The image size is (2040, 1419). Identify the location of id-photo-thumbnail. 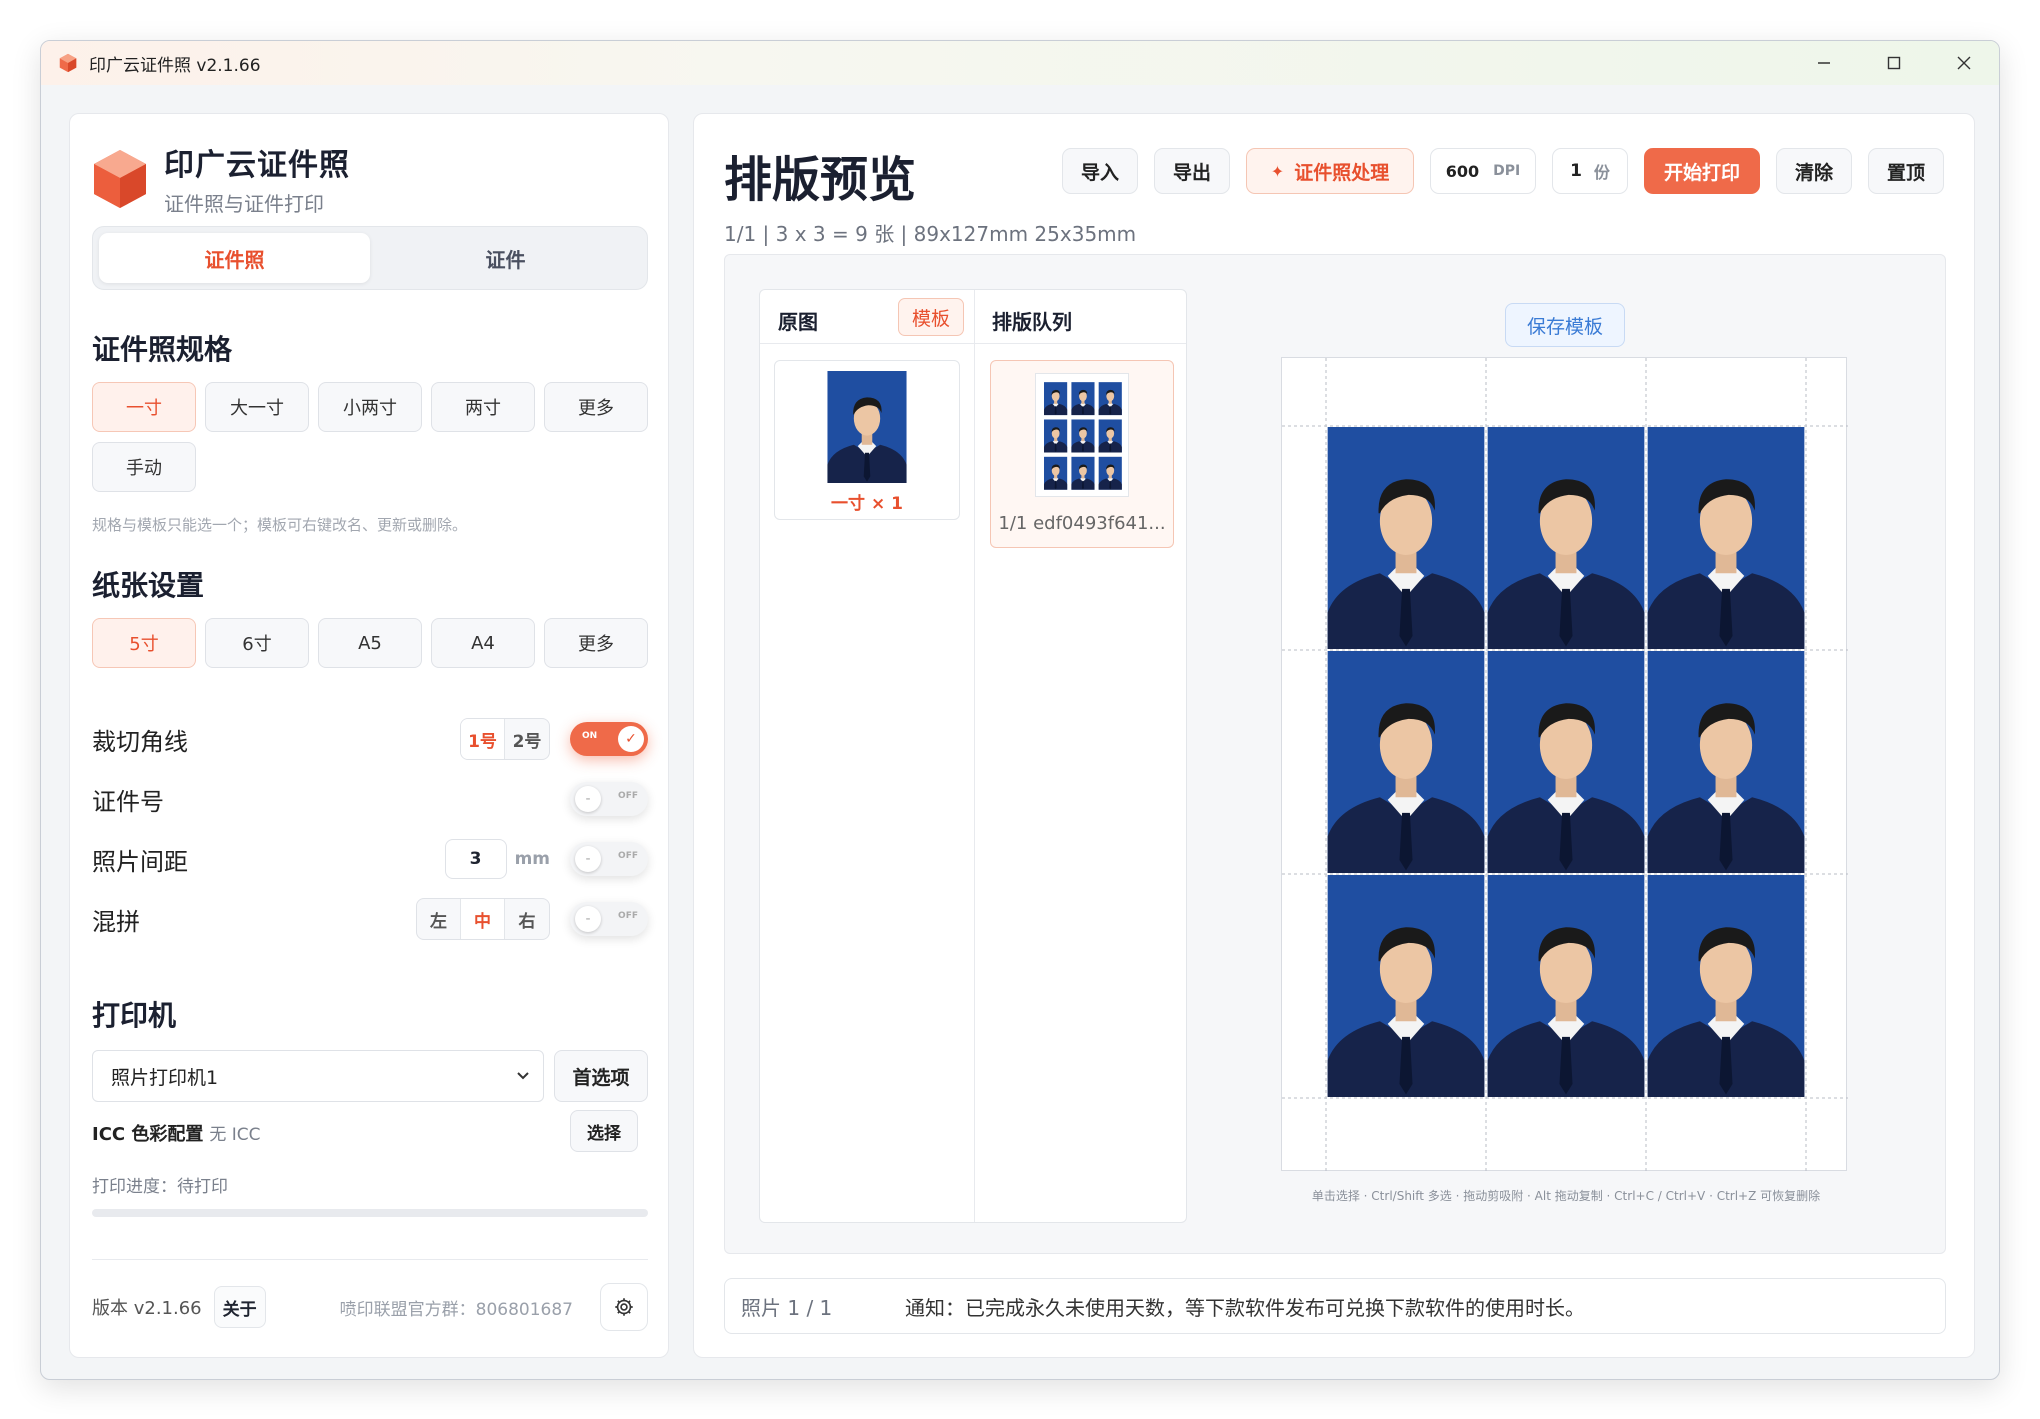
(867, 427).